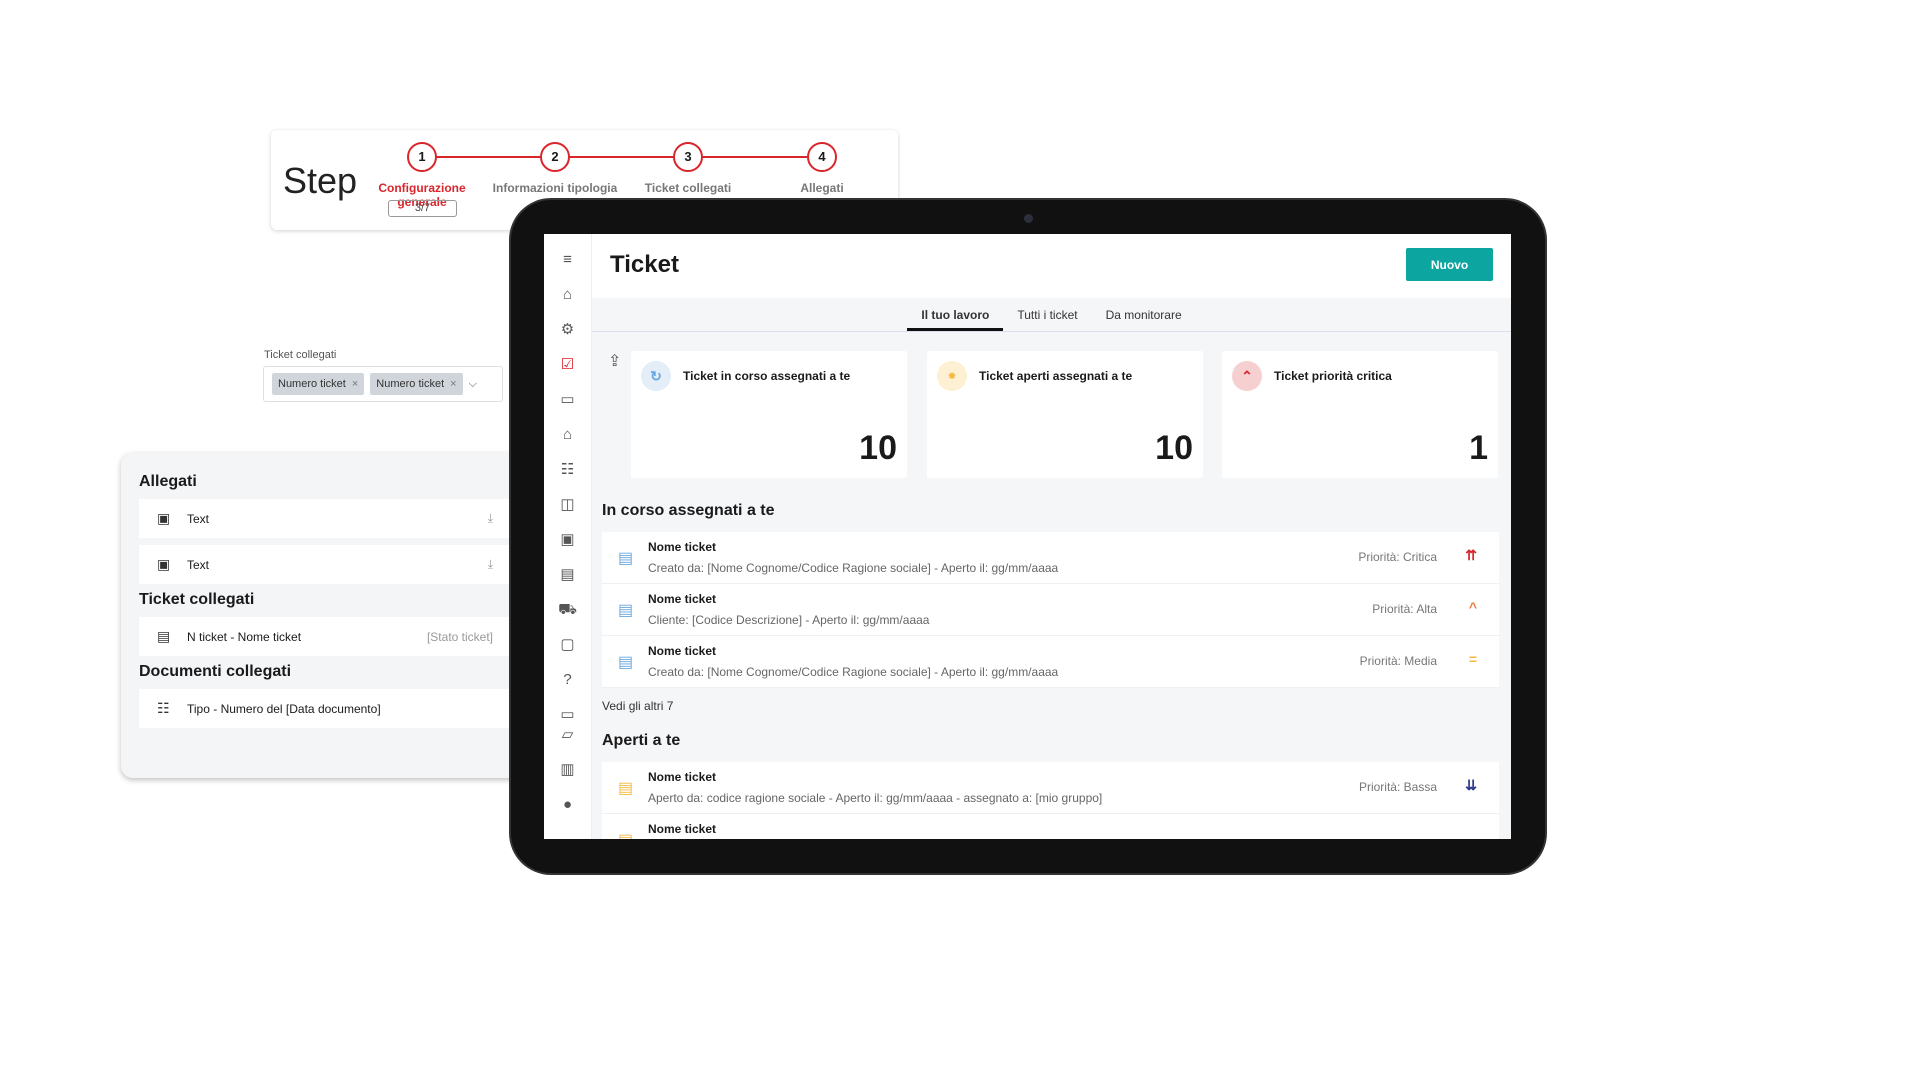  What do you see at coordinates (555, 188) in the screenshot?
I see `step-label: Informazioni tipologia` at bounding box center [555, 188].